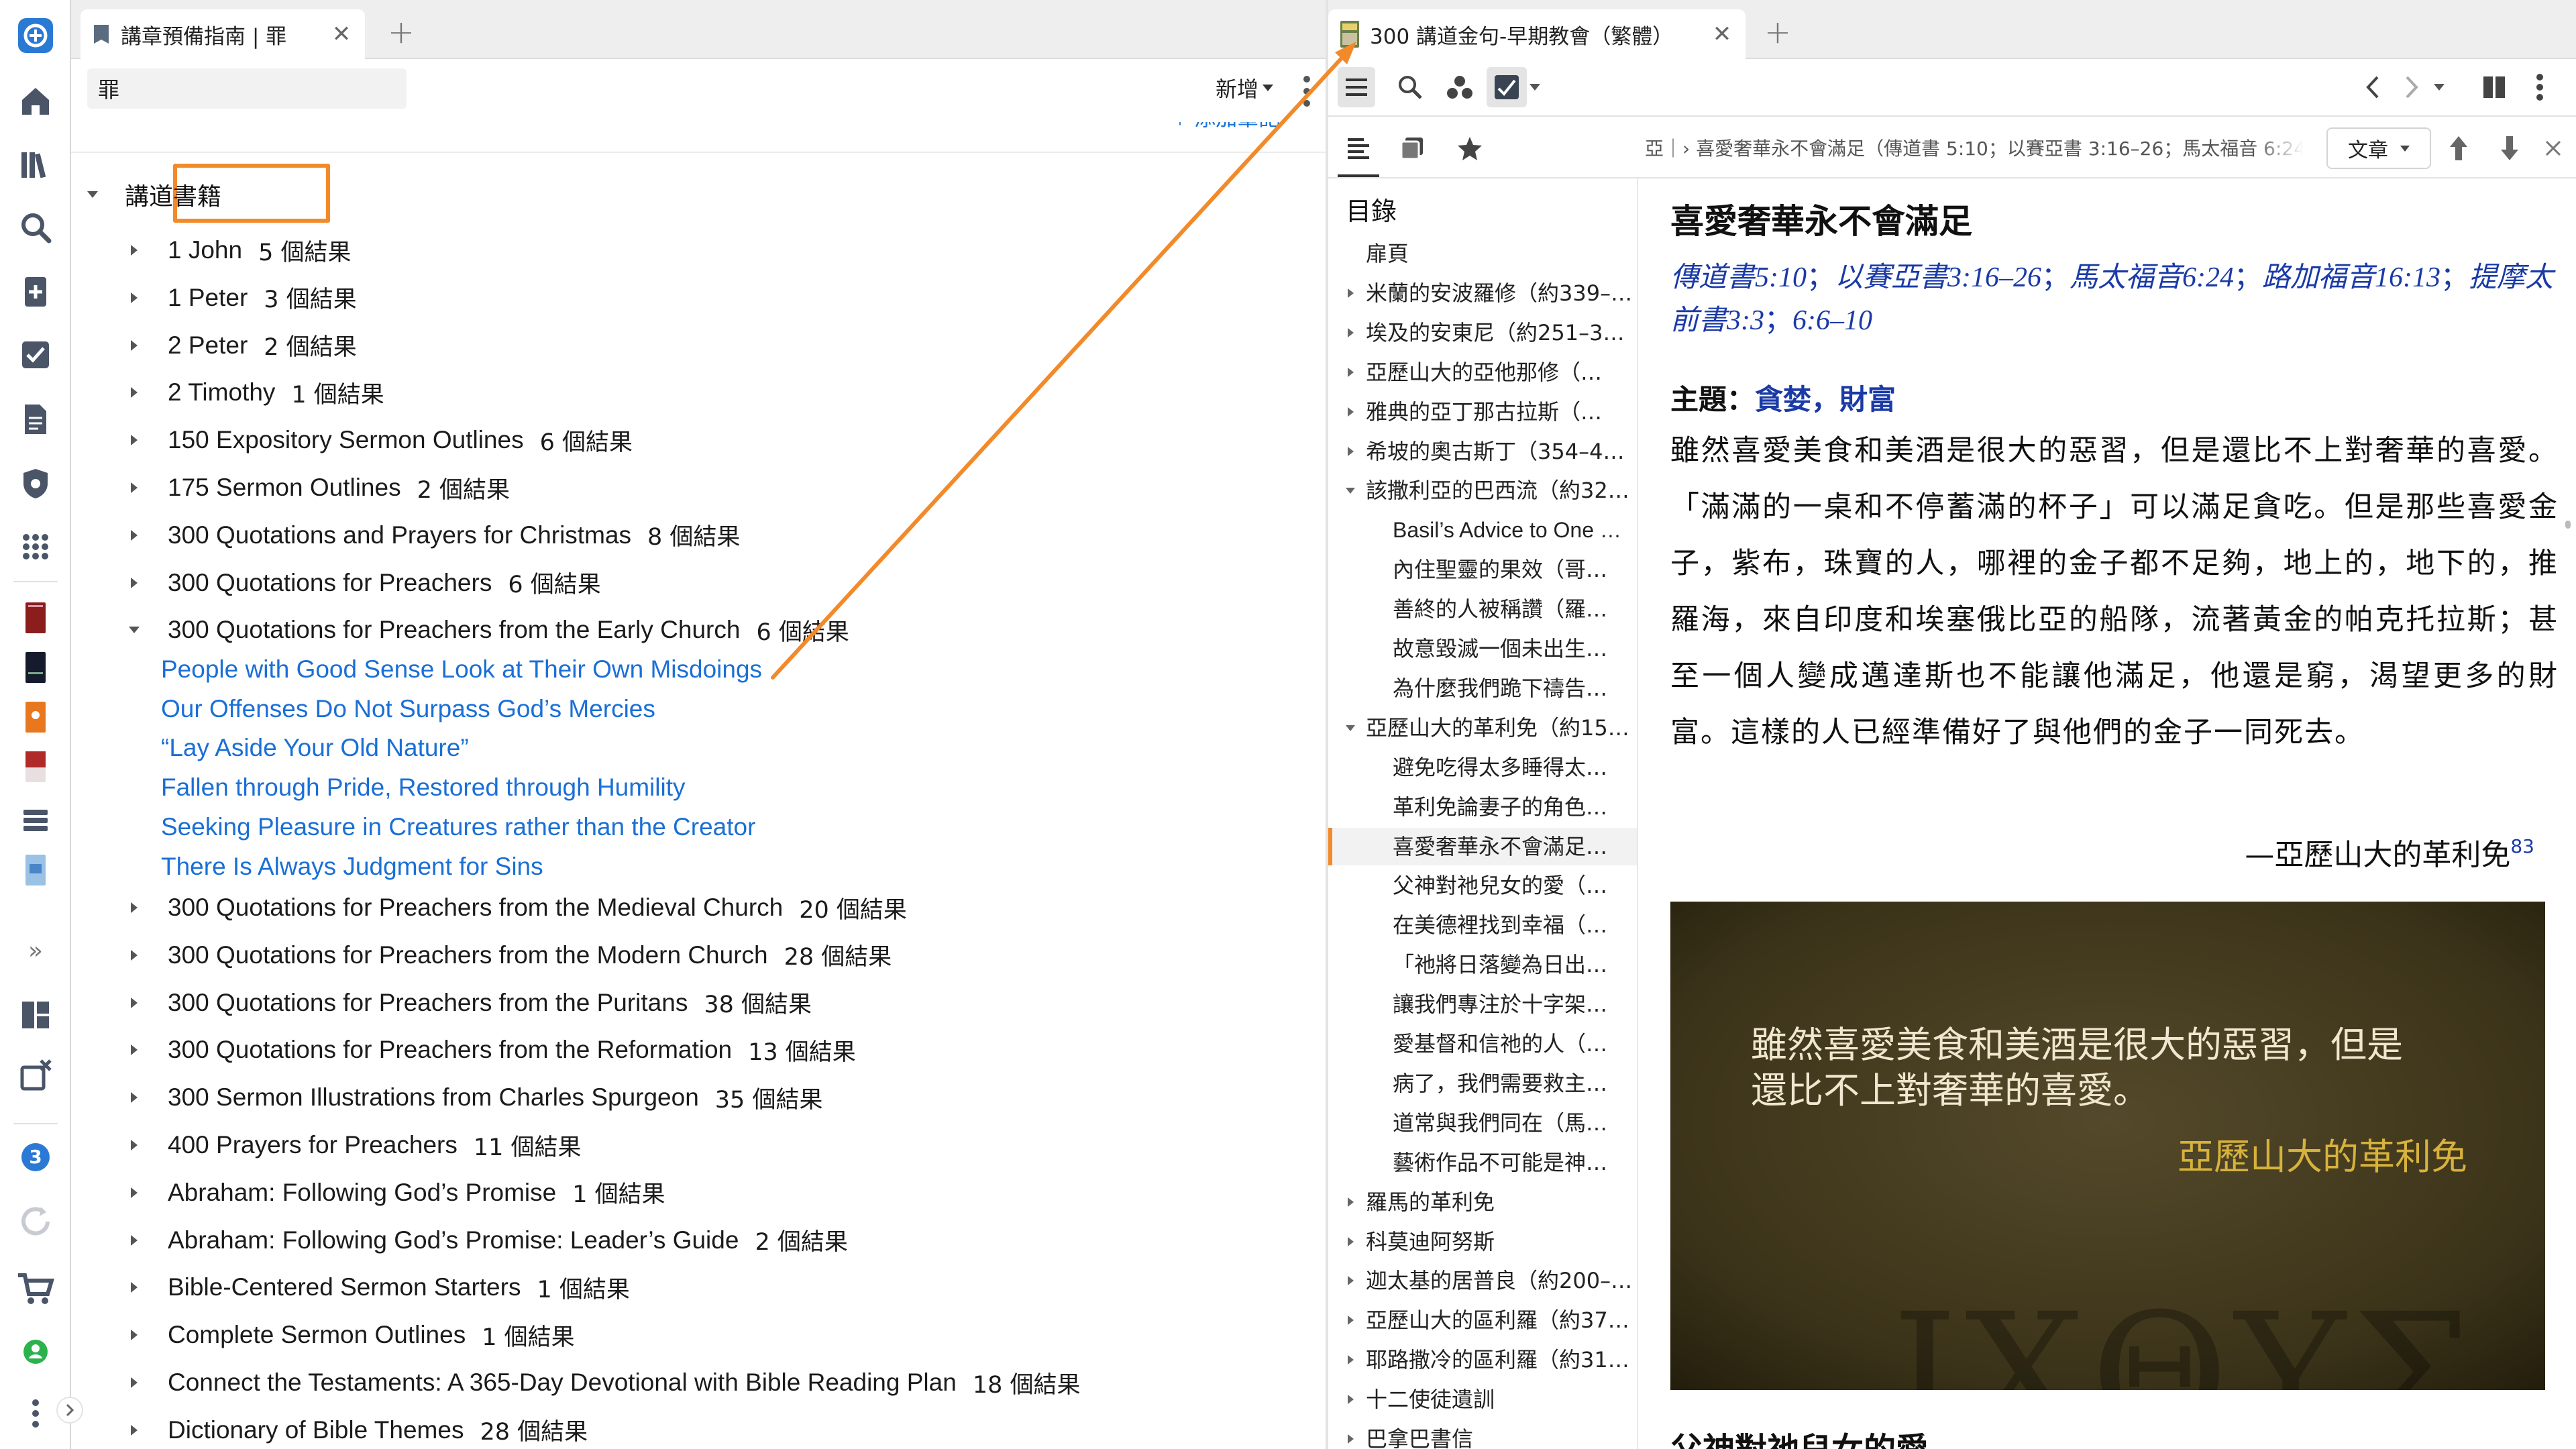  I want to click on tree-row: 1 Peter 3 個結果, so click(242, 298).